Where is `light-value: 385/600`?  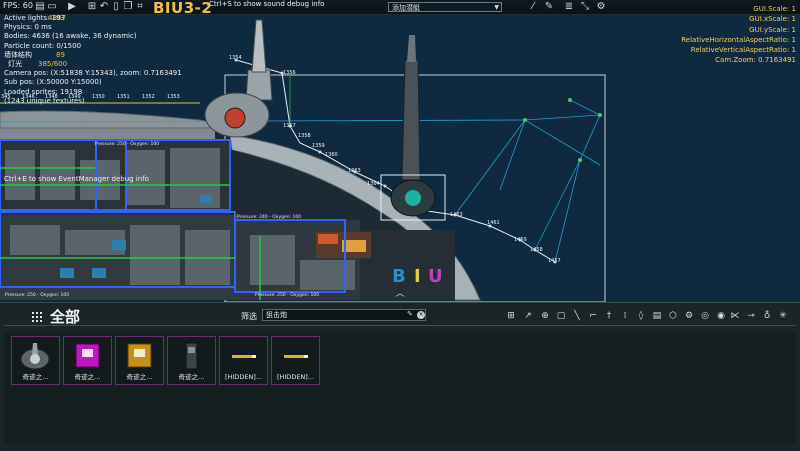 light-value: 385/600 is located at coordinates (53, 63).